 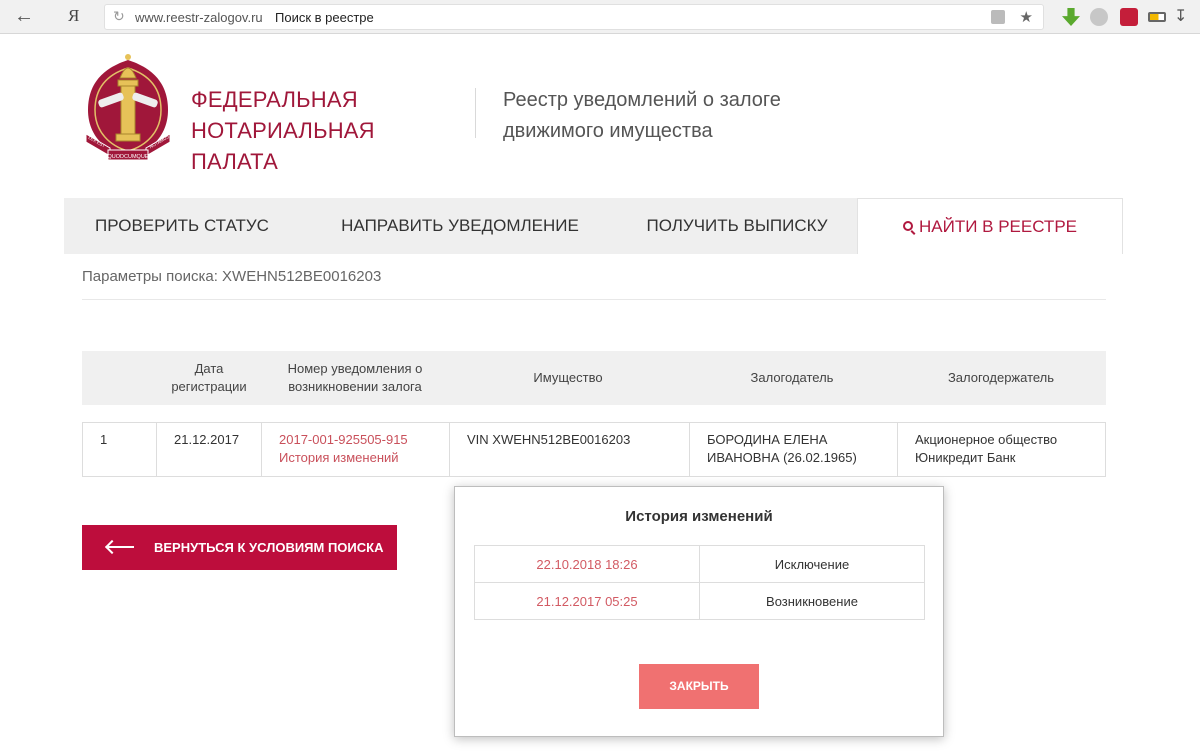 What do you see at coordinates (121, 547) in the screenshot?
I see `arrow-left-icon` at bounding box center [121, 547].